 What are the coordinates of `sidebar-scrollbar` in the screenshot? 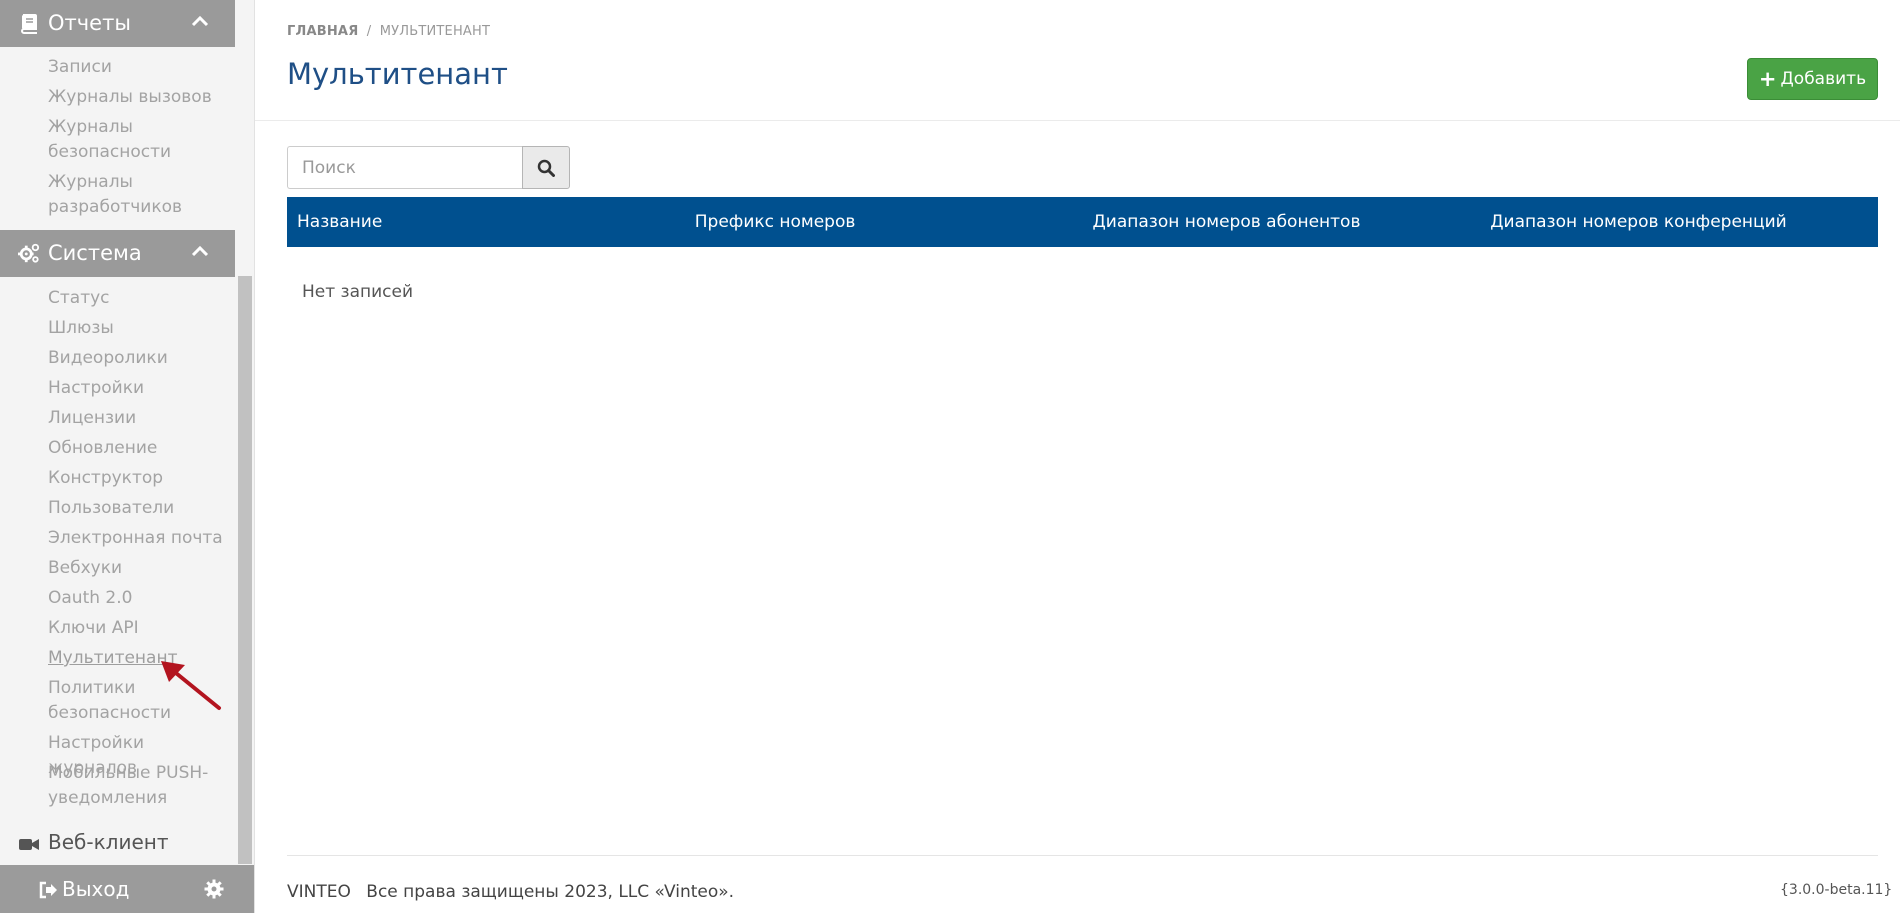 It's located at (244, 432).